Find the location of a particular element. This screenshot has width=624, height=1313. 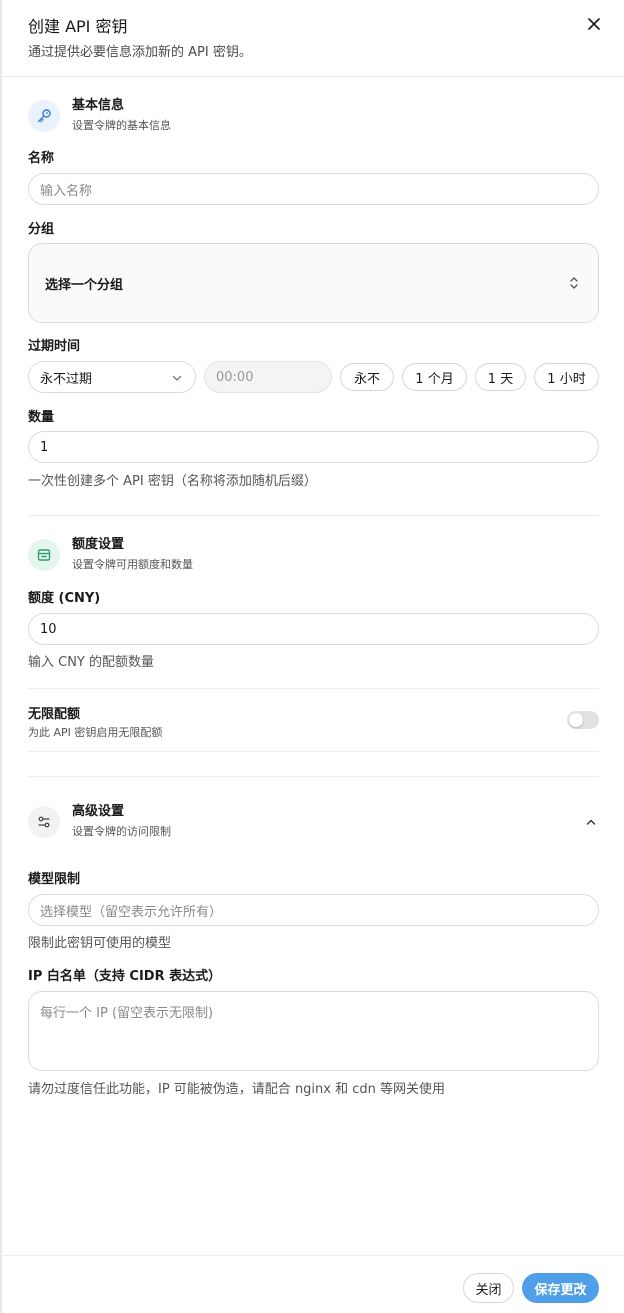

header-divider is located at coordinates (313, 76).